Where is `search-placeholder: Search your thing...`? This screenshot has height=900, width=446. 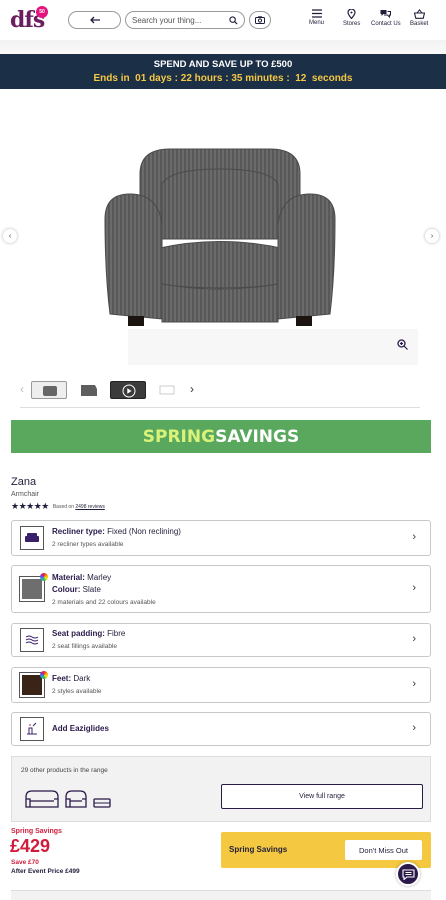 search-placeholder: Search your thing... is located at coordinates (167, 20).